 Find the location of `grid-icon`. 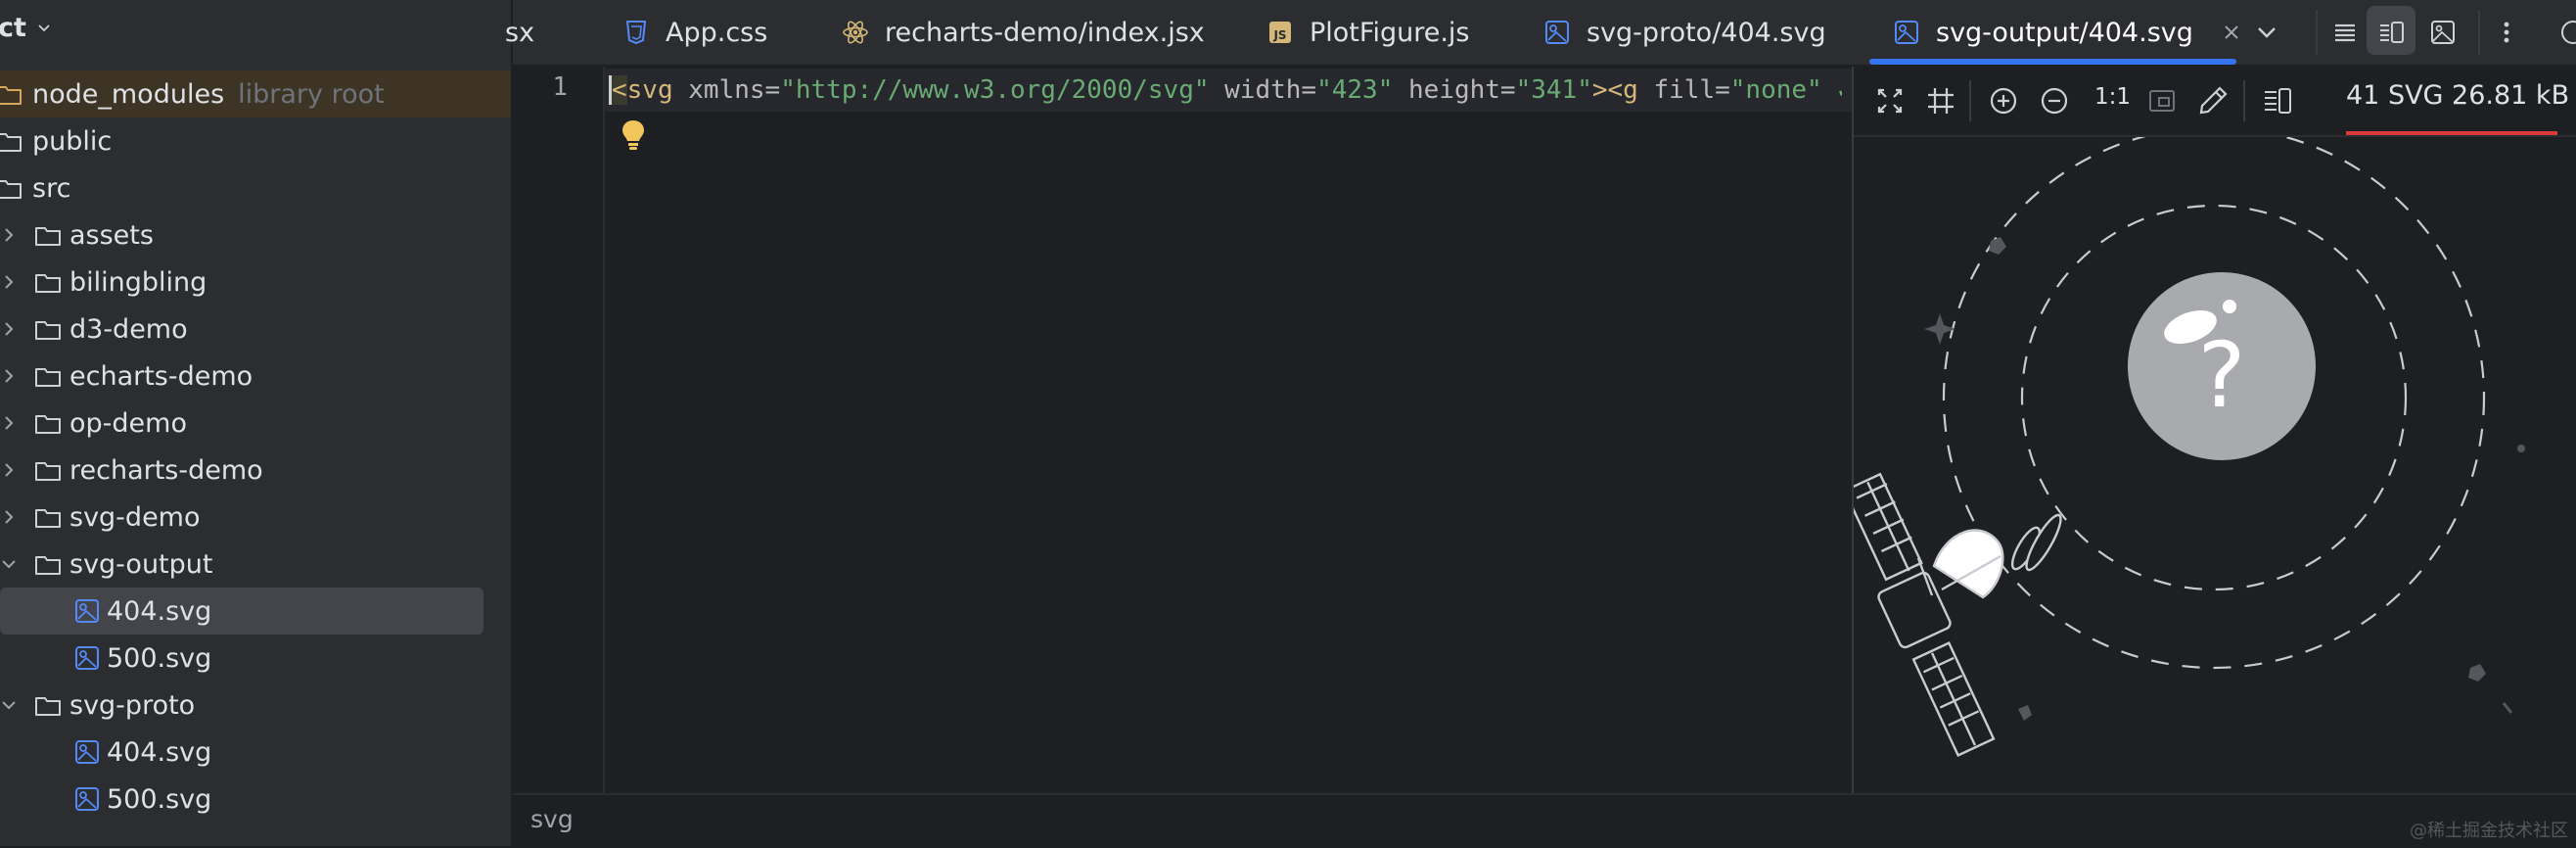

grid-icon is located at coordinates (1940, 101).